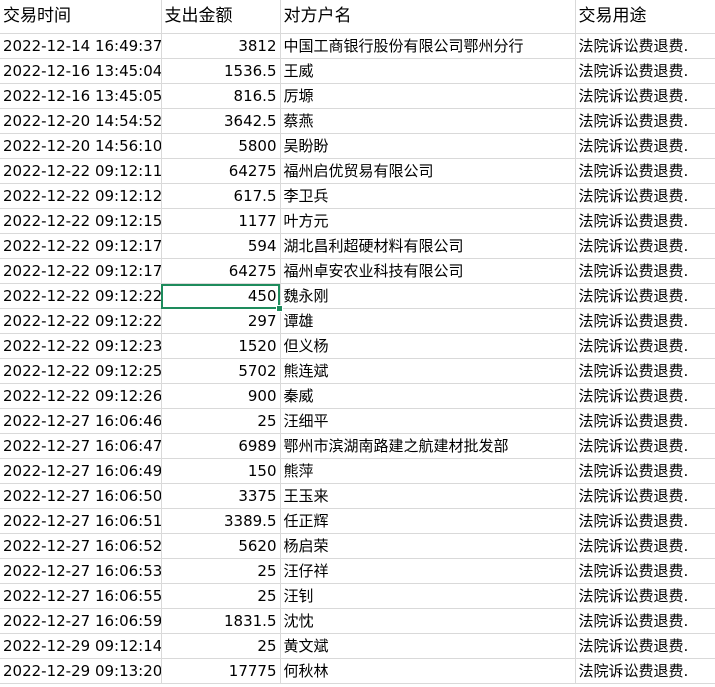  What do you see at coordinates (221, 246) in the screenshot?
I see `cell-amount: 594` at bounding box center [221, 246].